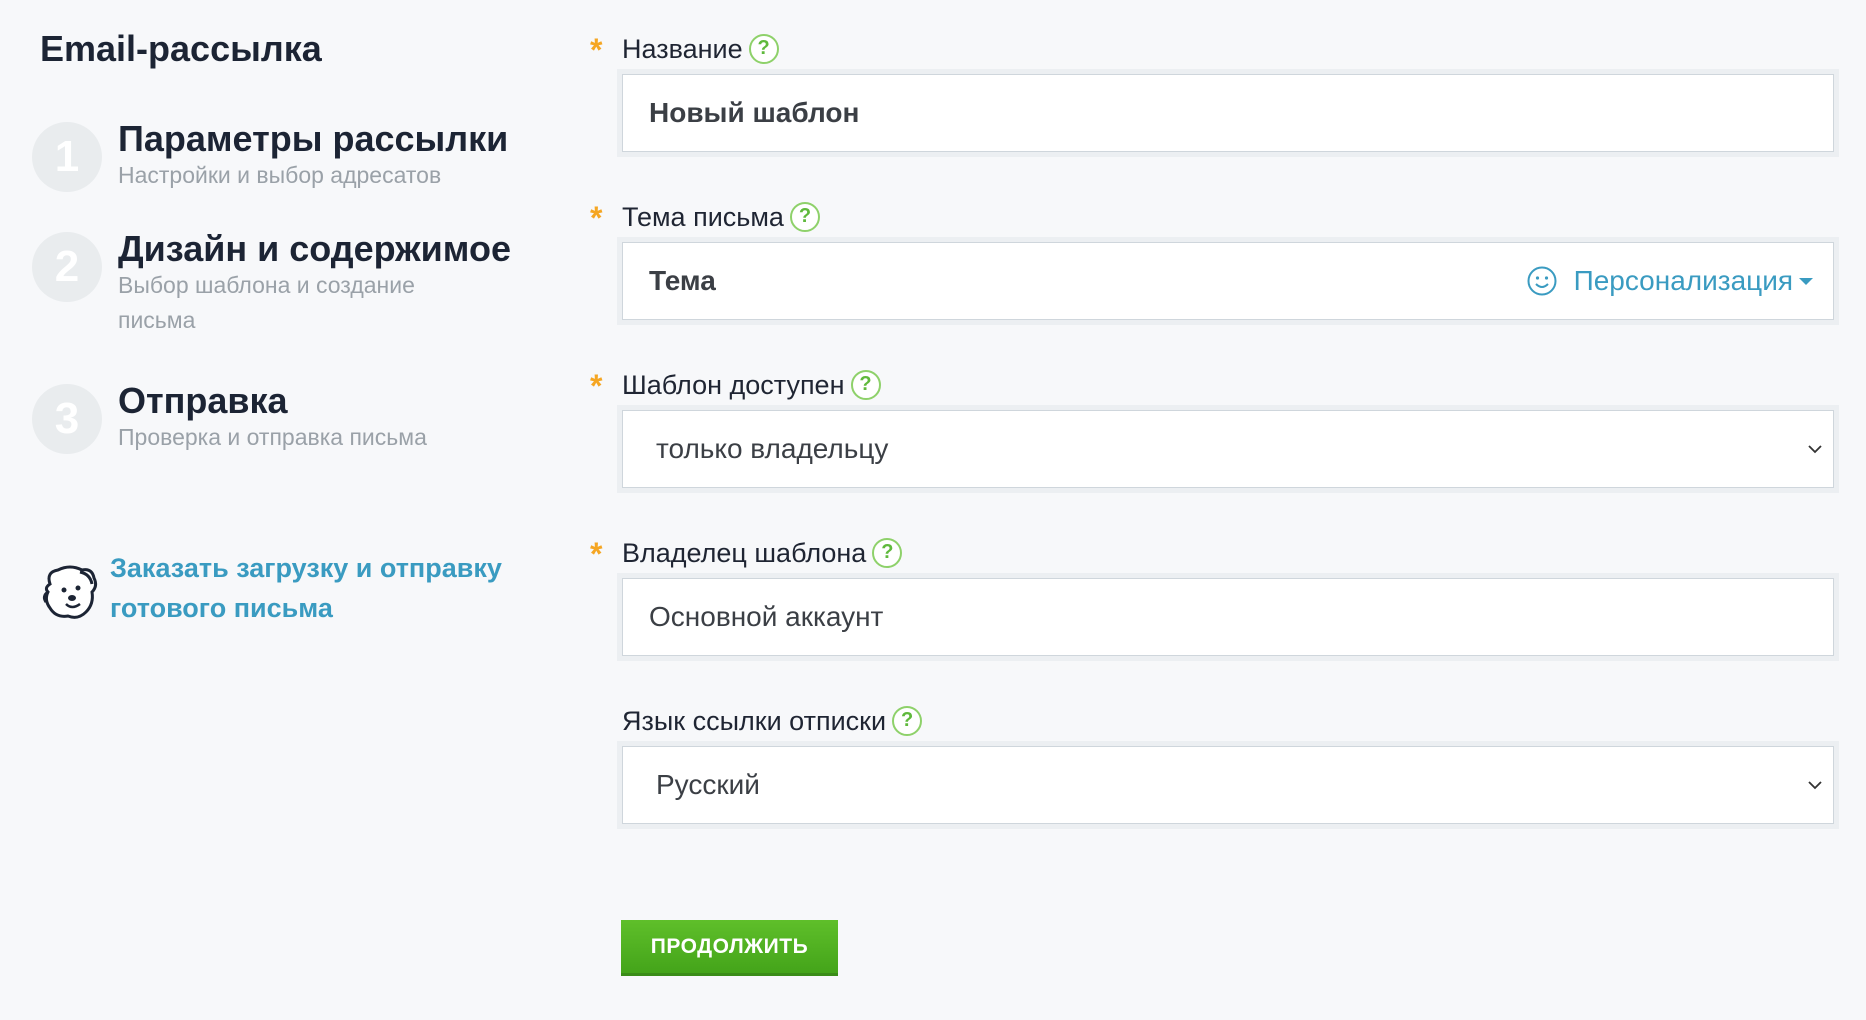  What do you see at coordinates (272, 437) in the screenshot?
I see `step-description: Проверка и отправка письма` at bounding box center [272, 437].